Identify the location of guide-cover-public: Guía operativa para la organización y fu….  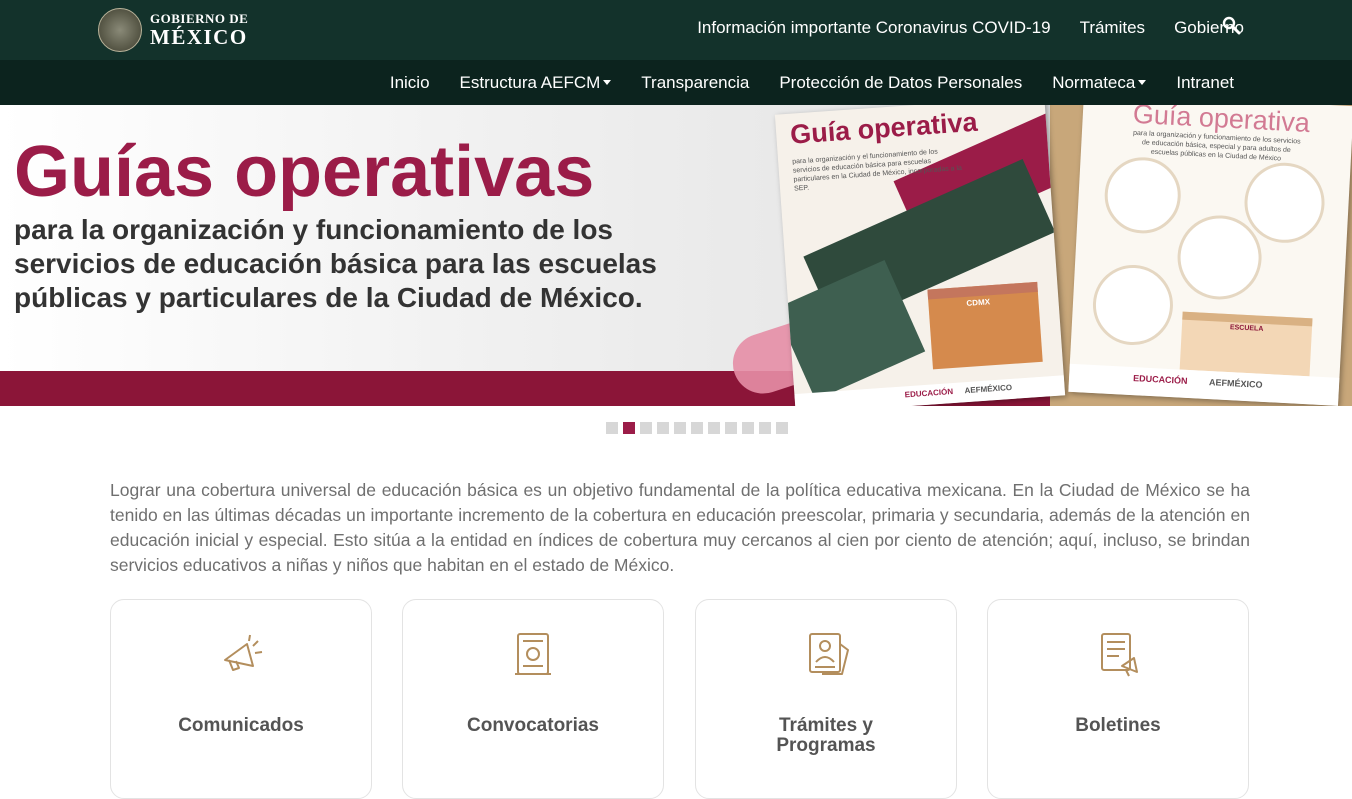
(1210, 255).